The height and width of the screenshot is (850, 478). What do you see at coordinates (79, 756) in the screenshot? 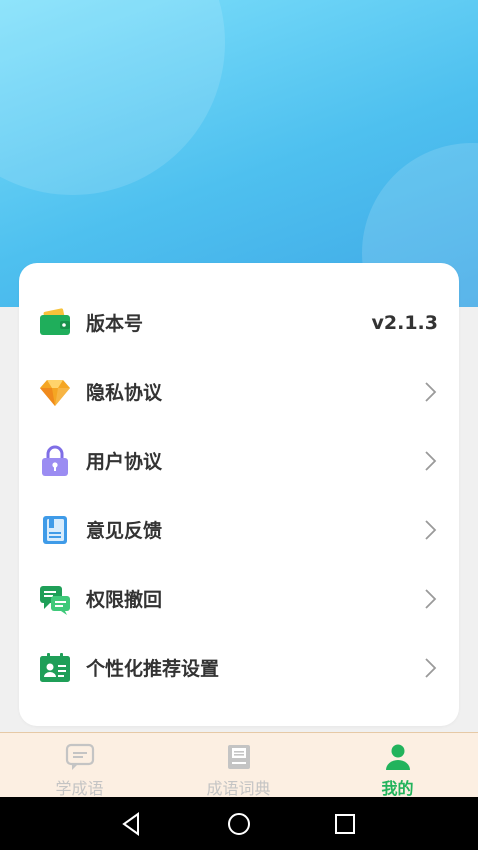
I see `chat-icon` at bounding box center [79, 756].